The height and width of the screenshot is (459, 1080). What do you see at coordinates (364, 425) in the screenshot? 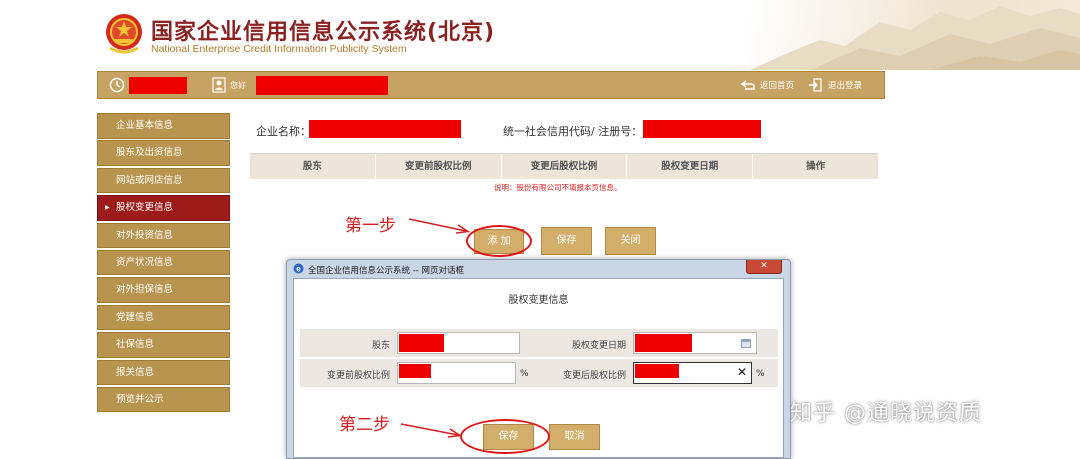
I see `step-two-annotation: 第二步` at bounding box center [364, 425].